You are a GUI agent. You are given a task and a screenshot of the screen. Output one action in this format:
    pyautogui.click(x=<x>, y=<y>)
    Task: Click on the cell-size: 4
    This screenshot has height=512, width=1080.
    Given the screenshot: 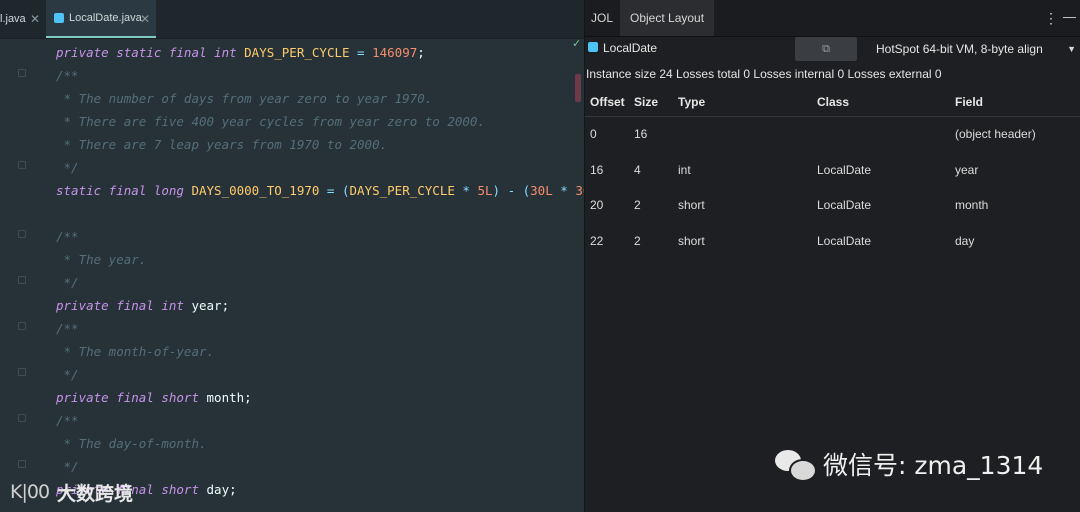 What is the action you would take?
    pyautogui.click(x=637, y=169)
    